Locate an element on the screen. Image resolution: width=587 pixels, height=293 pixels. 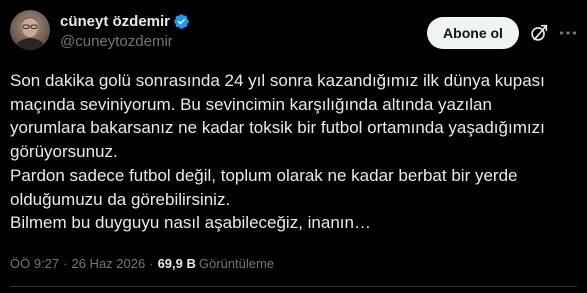
author-handle: @cuneytozdemir is located at coordinates (125, 41).